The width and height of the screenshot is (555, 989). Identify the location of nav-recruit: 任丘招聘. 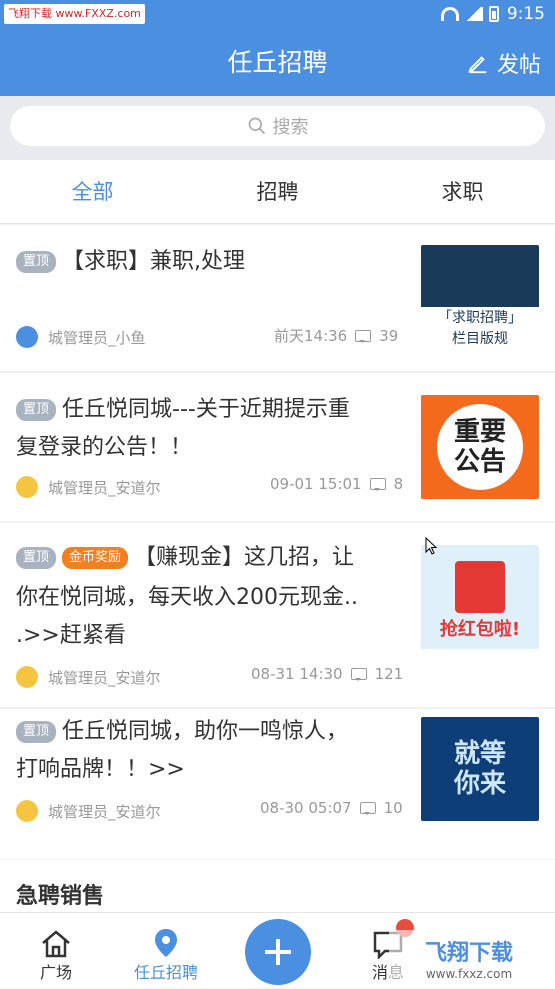
(166, 951).